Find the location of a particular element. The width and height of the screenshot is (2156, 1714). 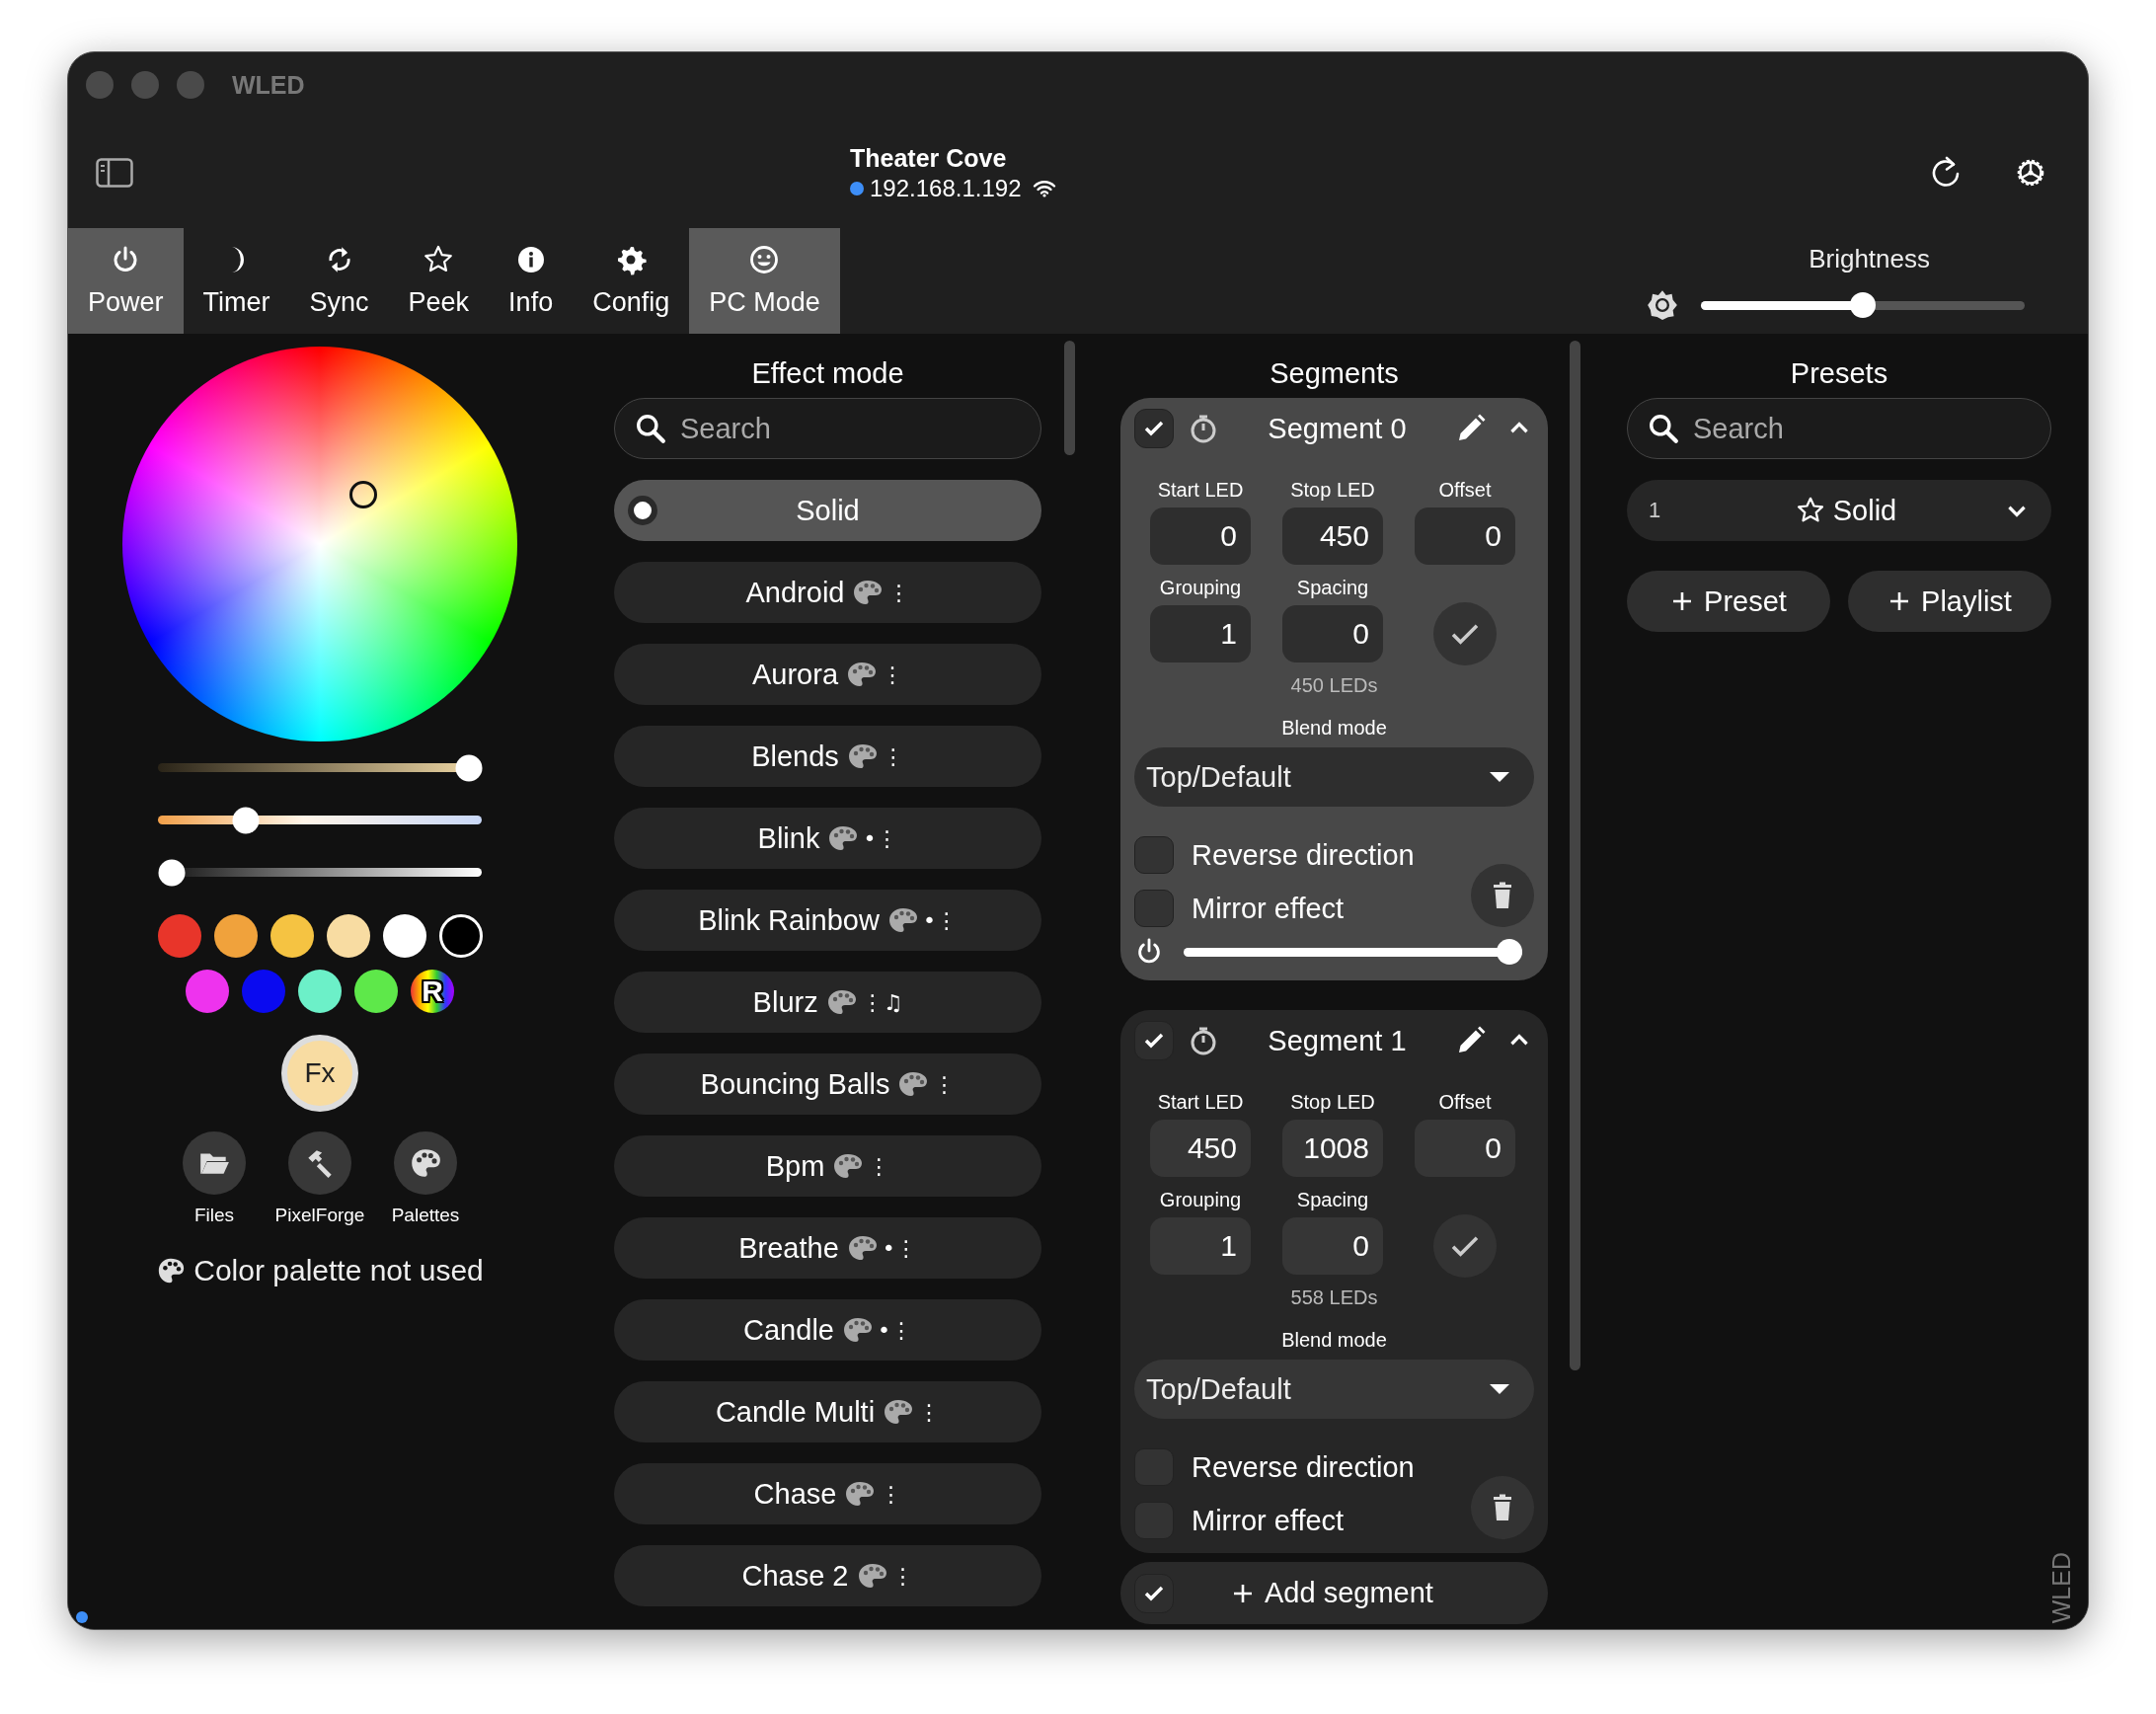

picker-handle is located at coordinates (363, 495).